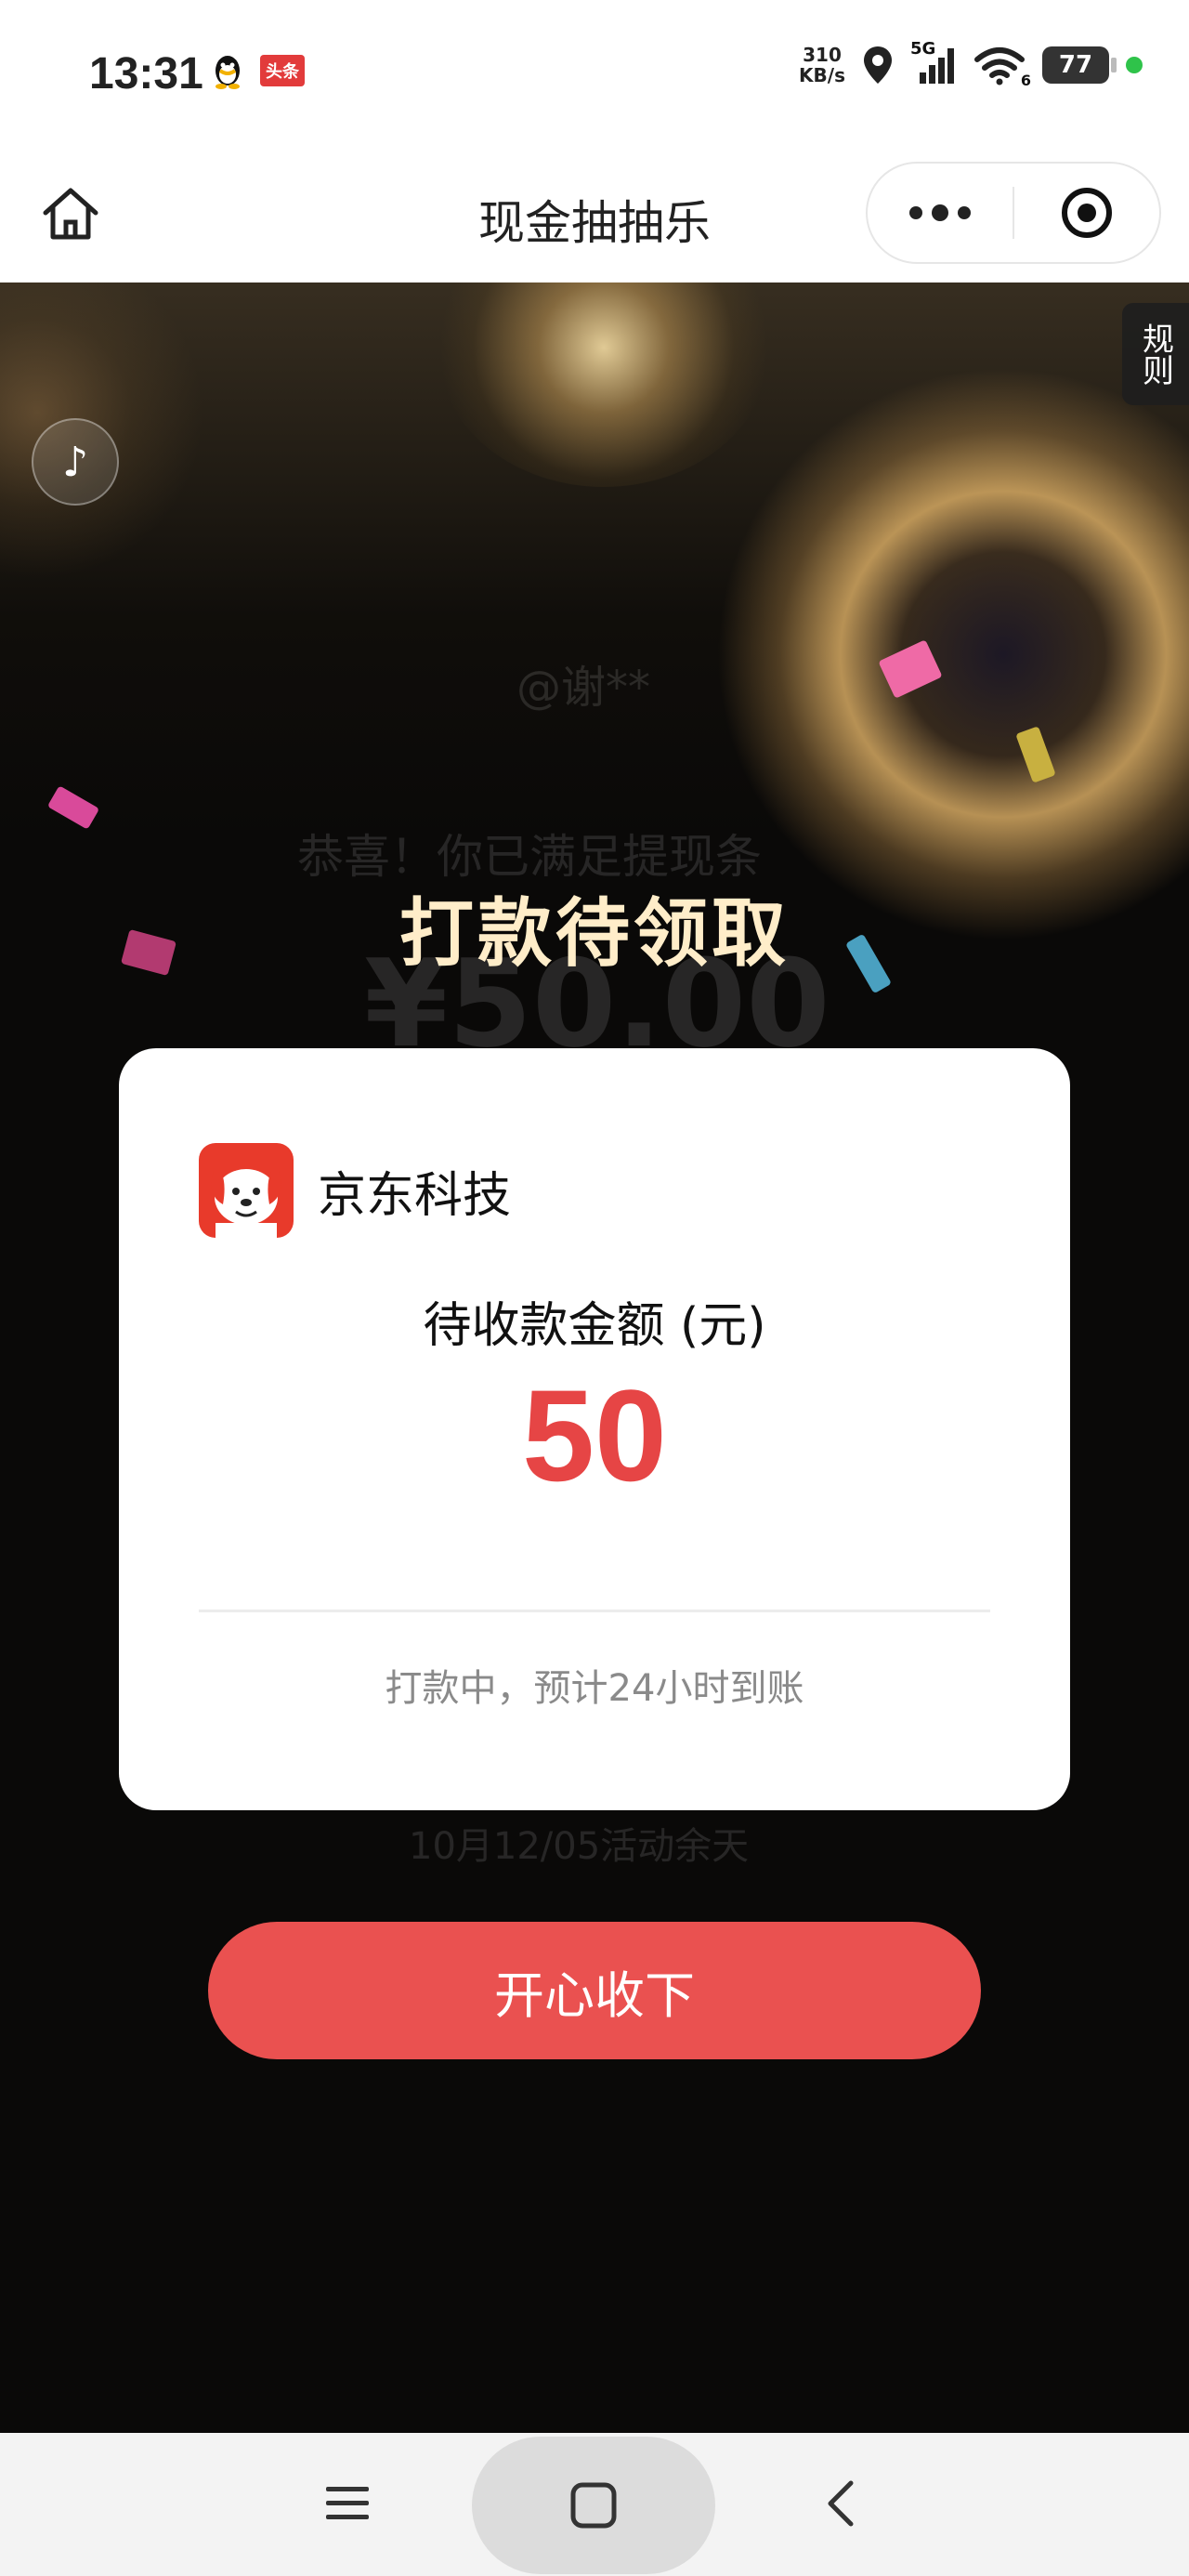 The image size is (1189, 2576). I want to click on music-note-icon: ♪, so click(75, 462).